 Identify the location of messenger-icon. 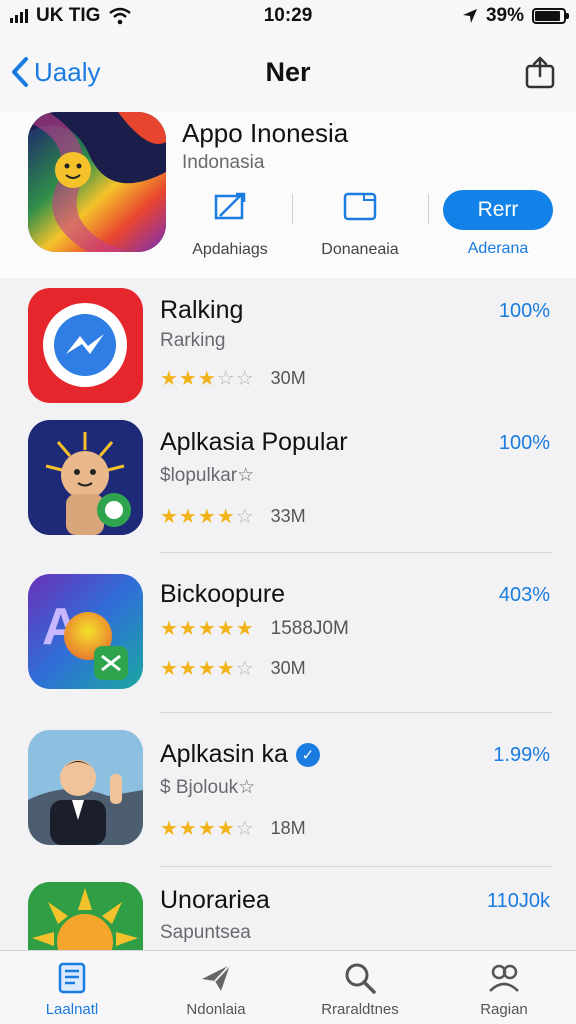
(85, 345).